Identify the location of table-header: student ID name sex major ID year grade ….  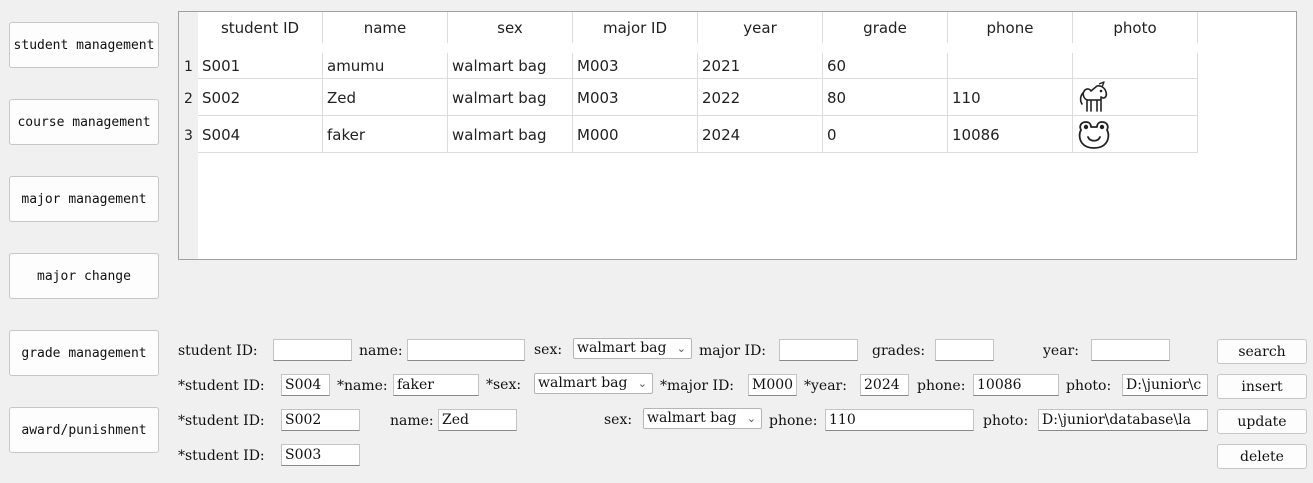
(698, 27).